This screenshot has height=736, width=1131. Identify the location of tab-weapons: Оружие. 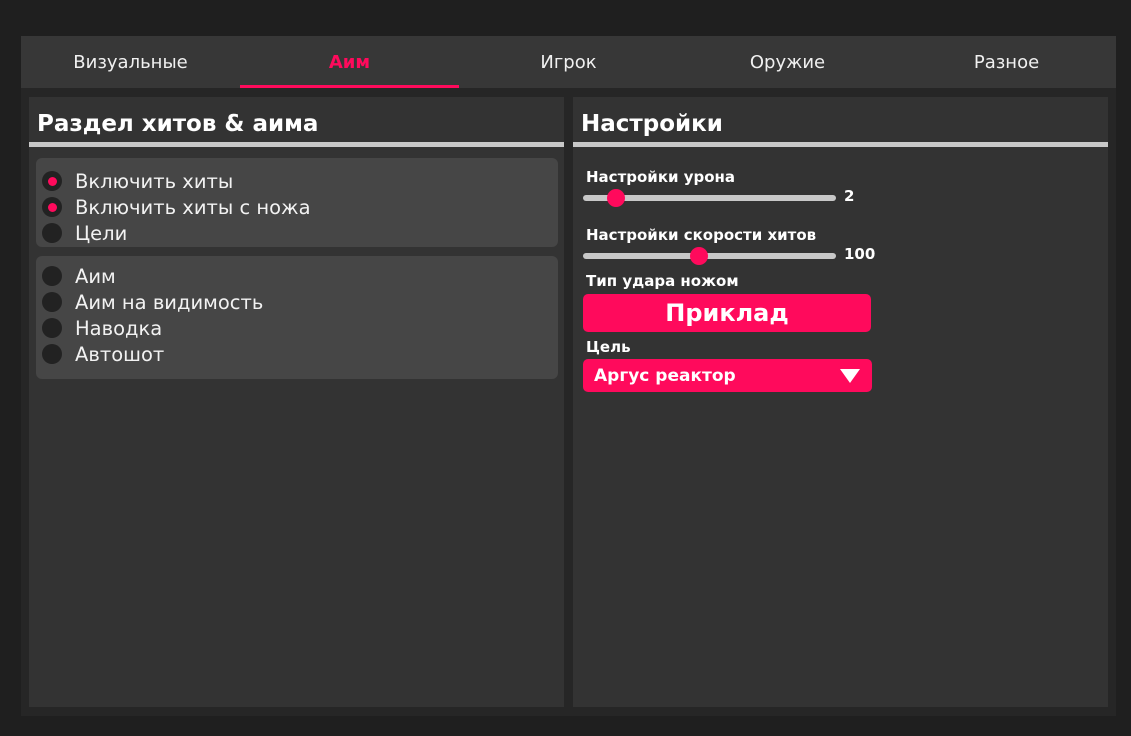
(787, 62).